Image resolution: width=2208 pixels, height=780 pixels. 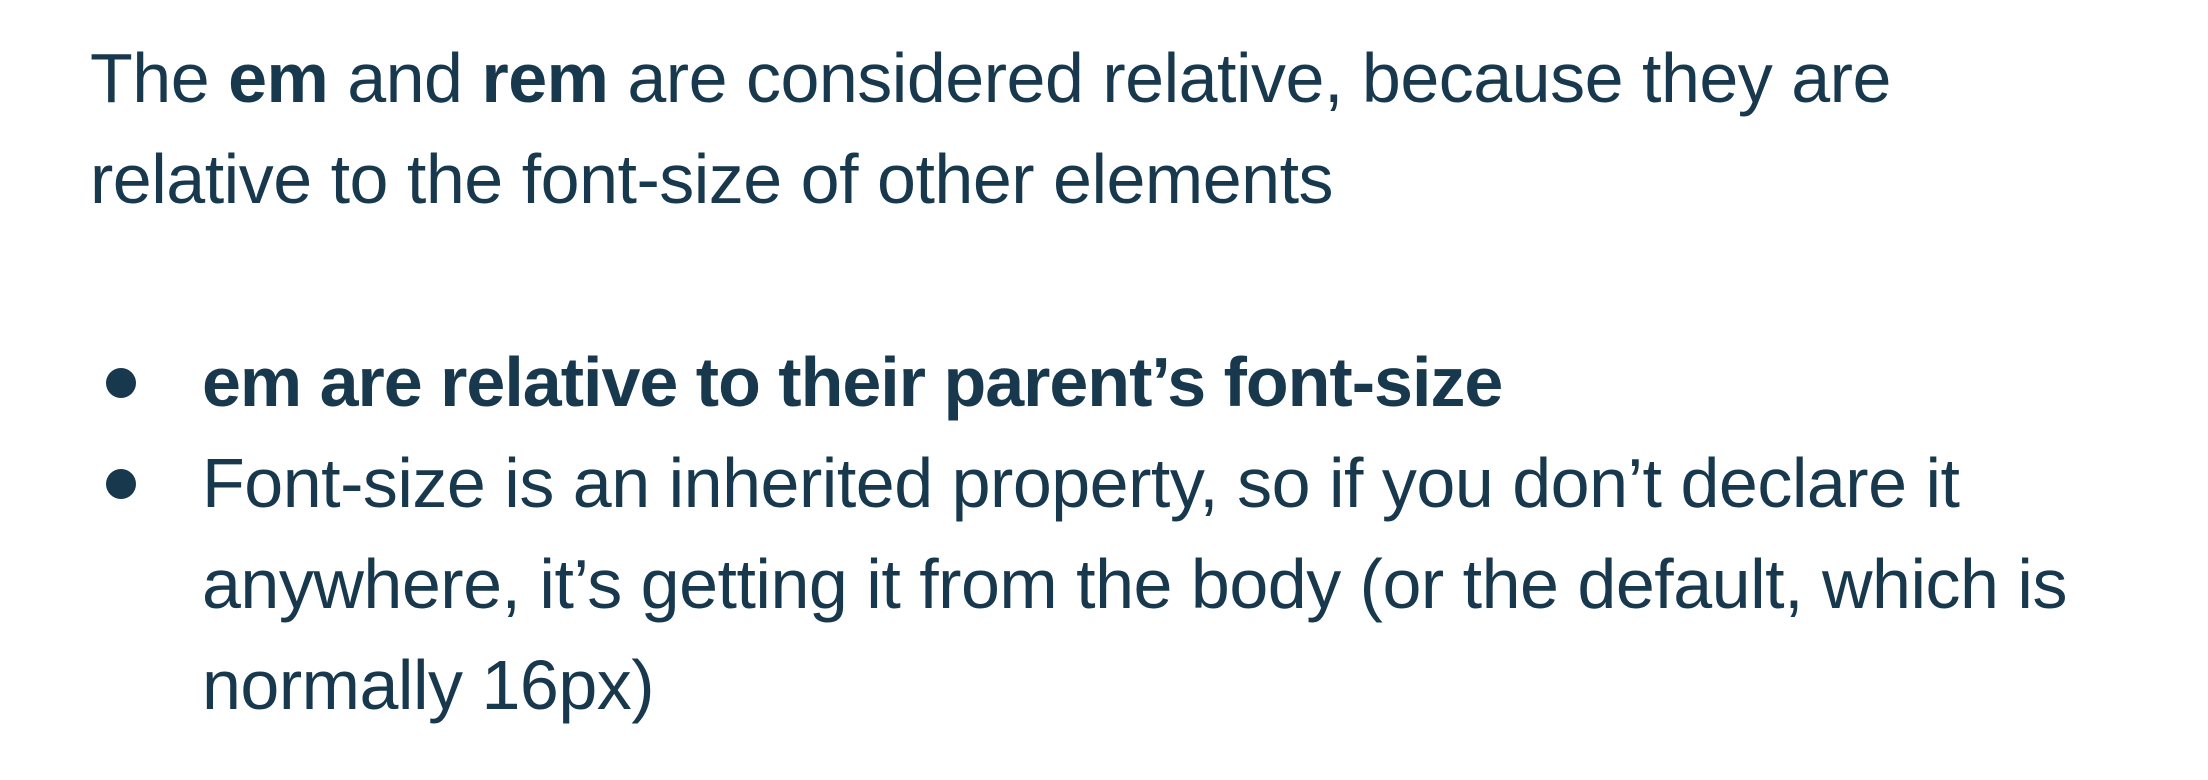 What do you see at coordinates (278, 78) in the screenshot?
I see `intro-term-em: em` at bounding box center [278, 78].